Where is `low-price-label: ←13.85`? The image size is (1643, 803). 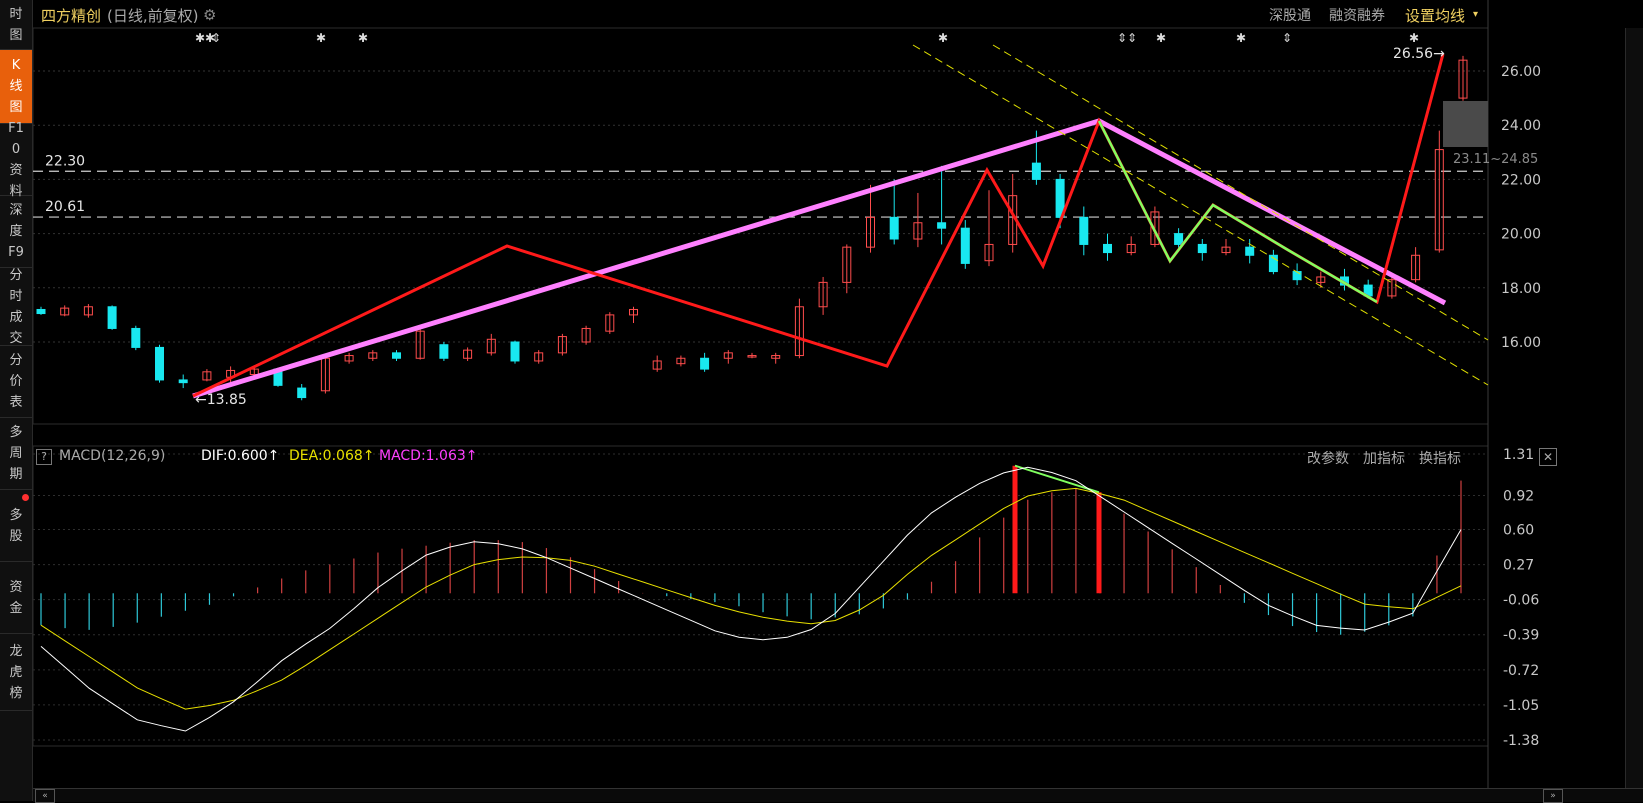
low-price-label: ←13.85 is located at coordinates (221, 400).